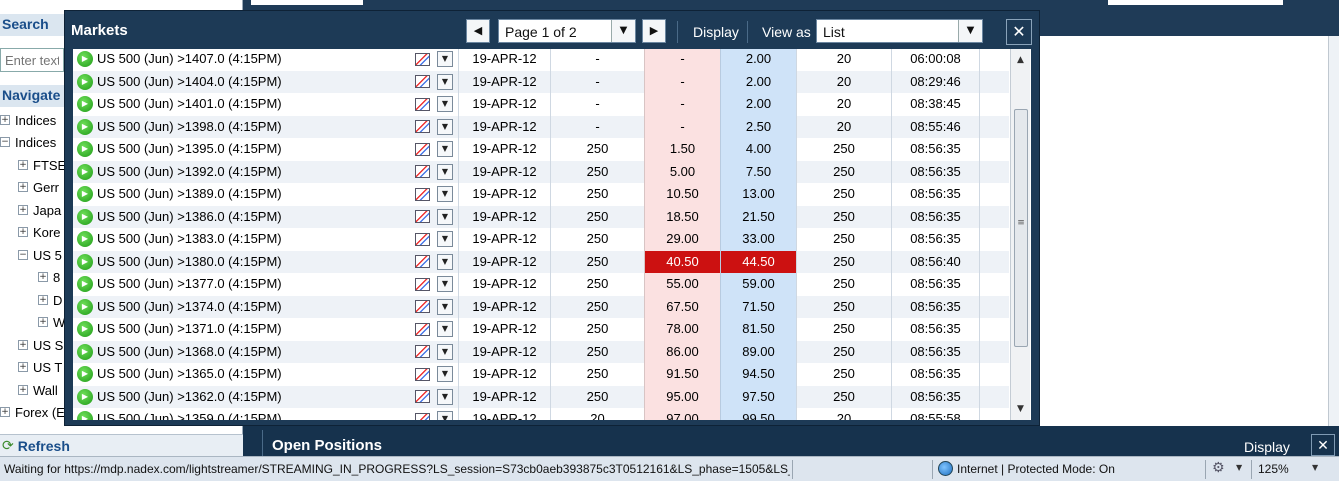 The width and height of the screenshot is (1339, 481). Describe the element at coordinates (1036, 469) in the screenshot. I see `security-zone: Internet | Protected Mode: On` at that location.